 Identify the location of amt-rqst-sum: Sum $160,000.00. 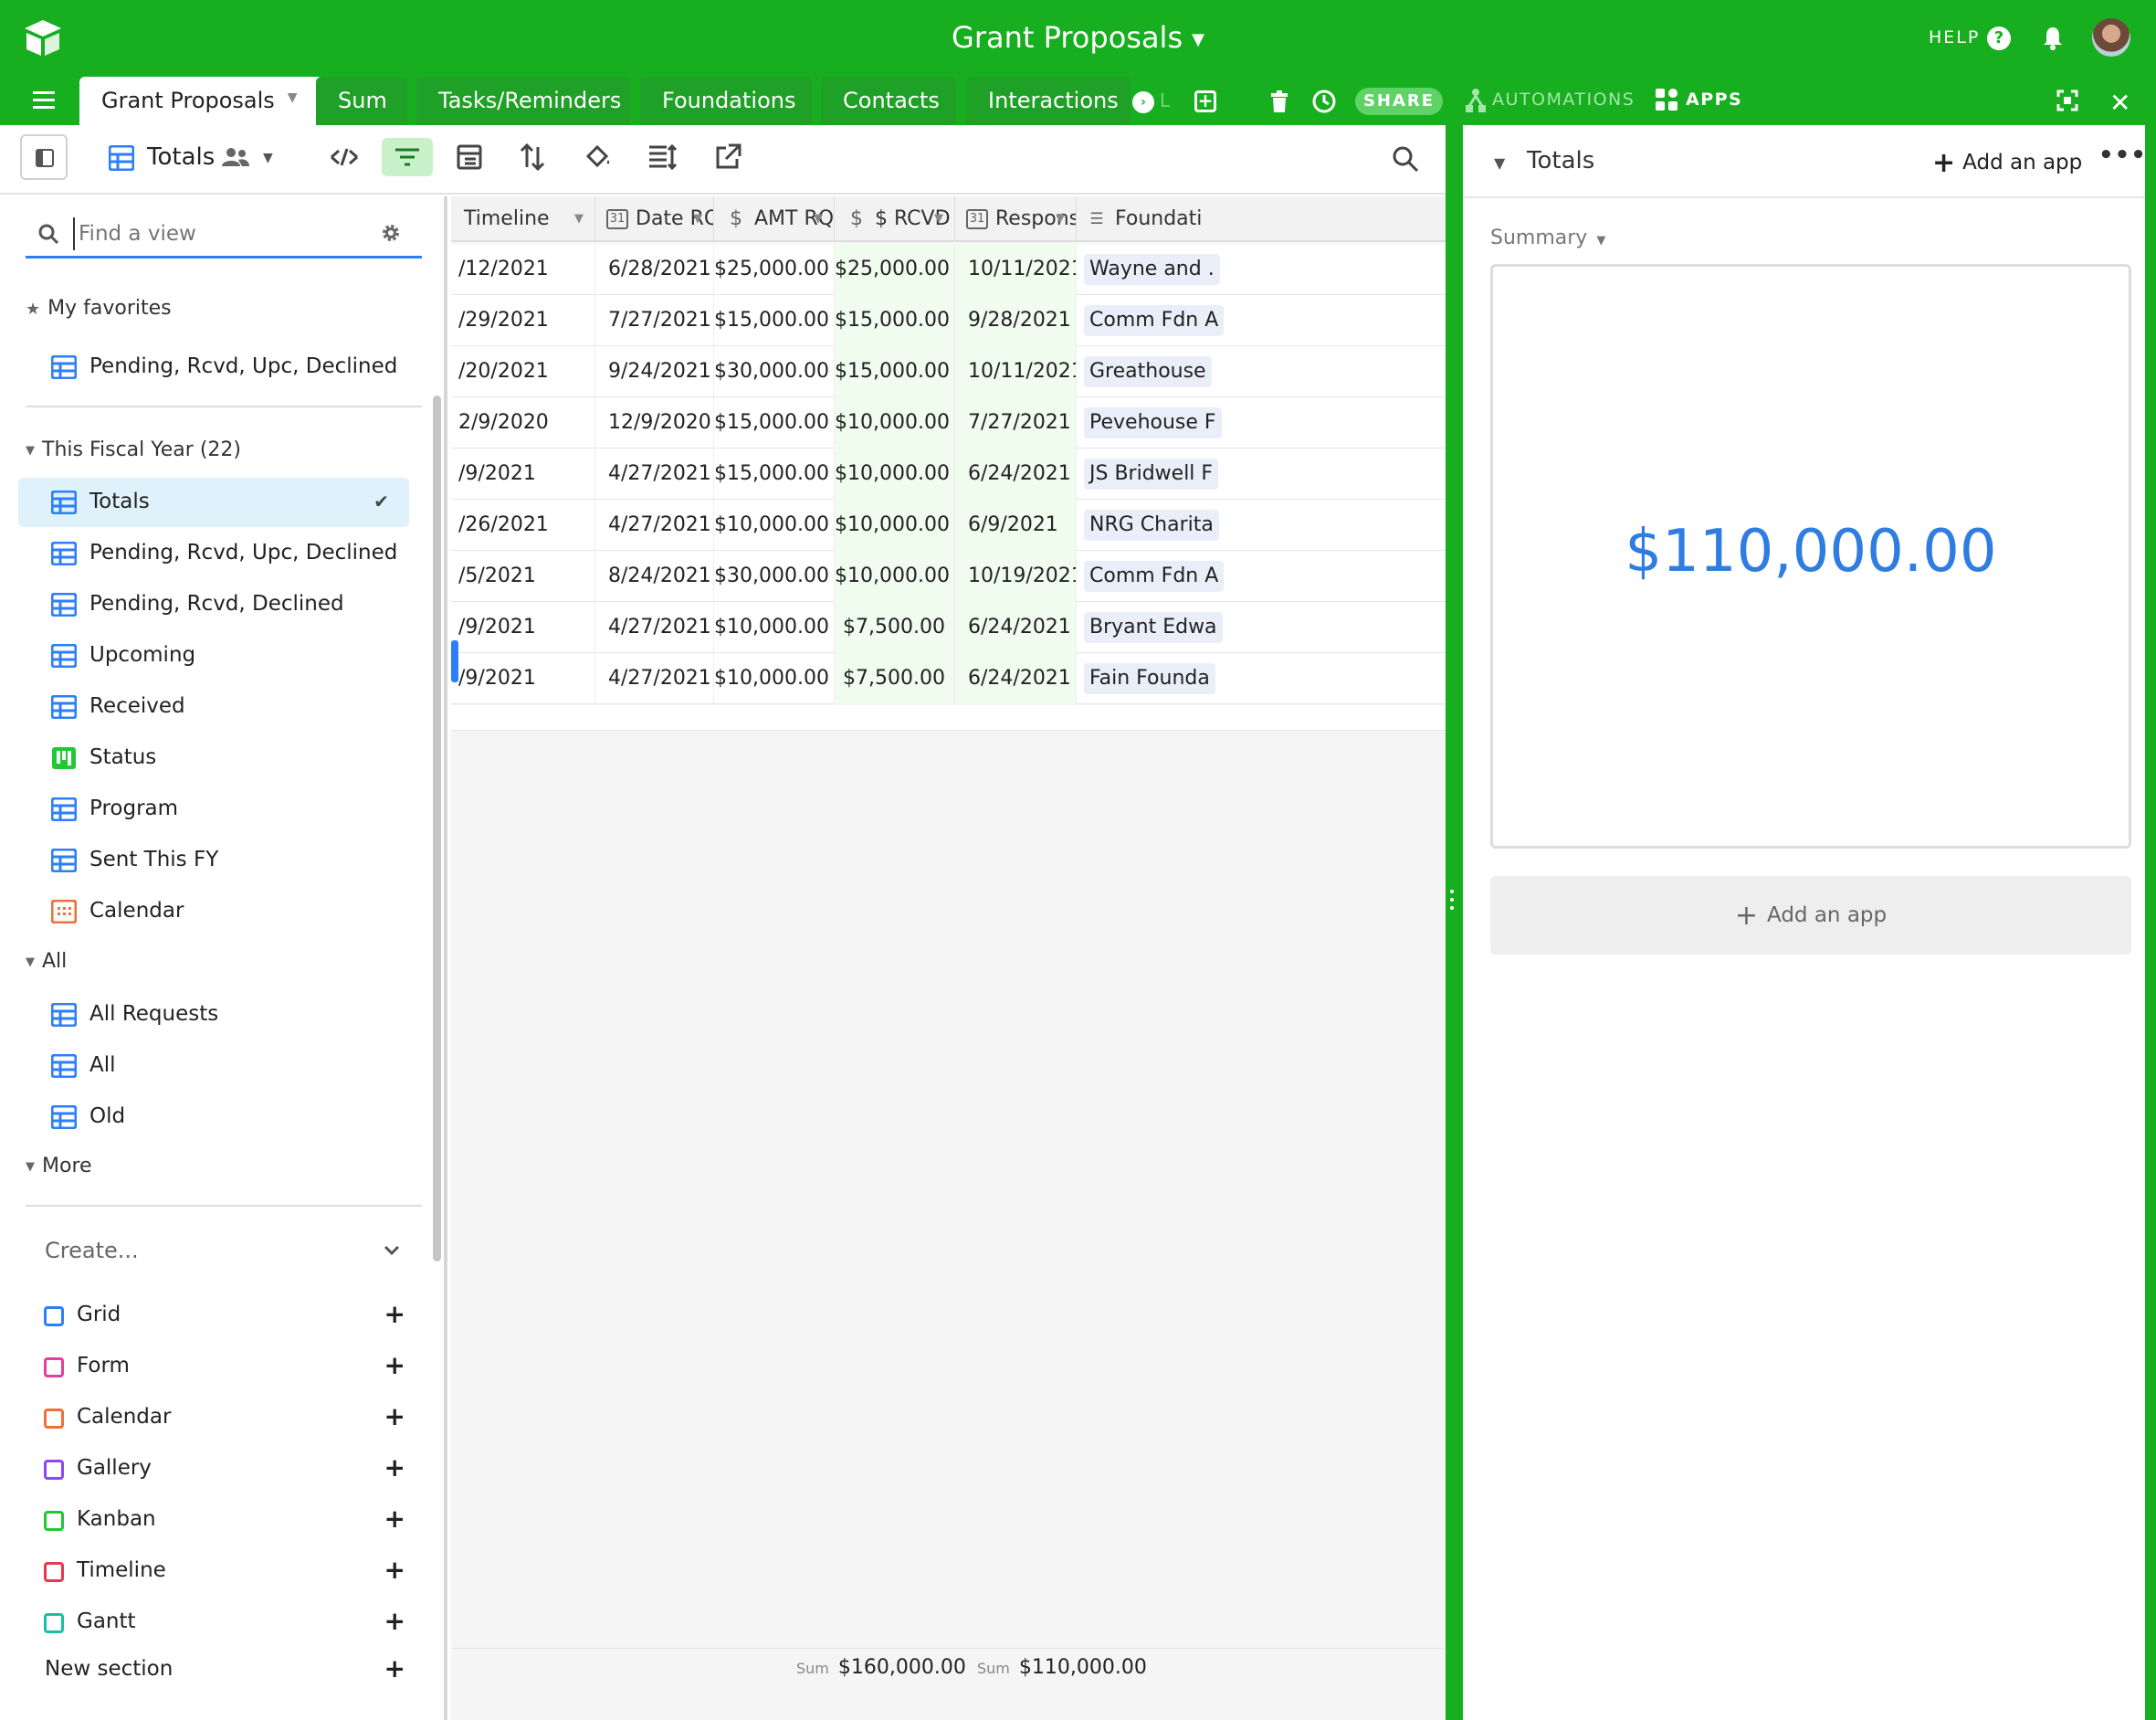
(881, 1667).